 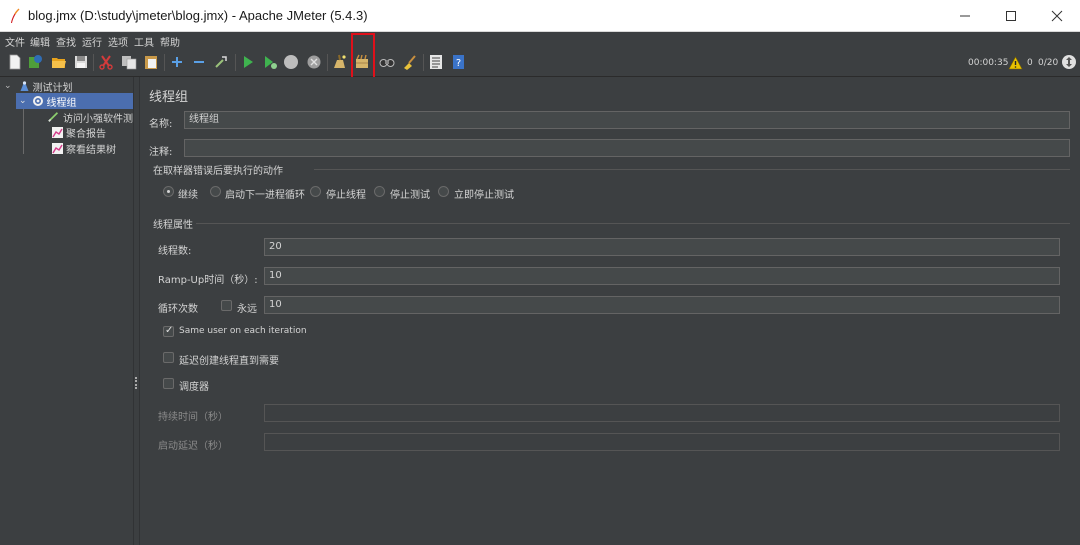 What do you see at coordinates (436, 62) in the screenshot?
I see `function-helper-icon` at bounding box center [436, 62].